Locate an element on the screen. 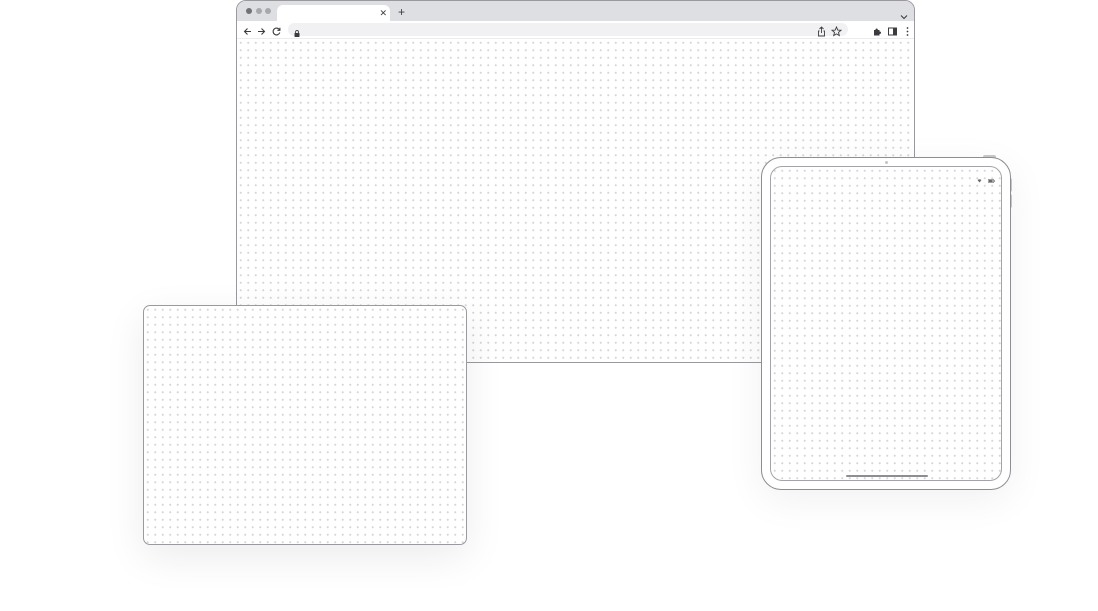 This screenshot has width=1098, height=611. new-tab-button: + is located at coordinates (401, 12).